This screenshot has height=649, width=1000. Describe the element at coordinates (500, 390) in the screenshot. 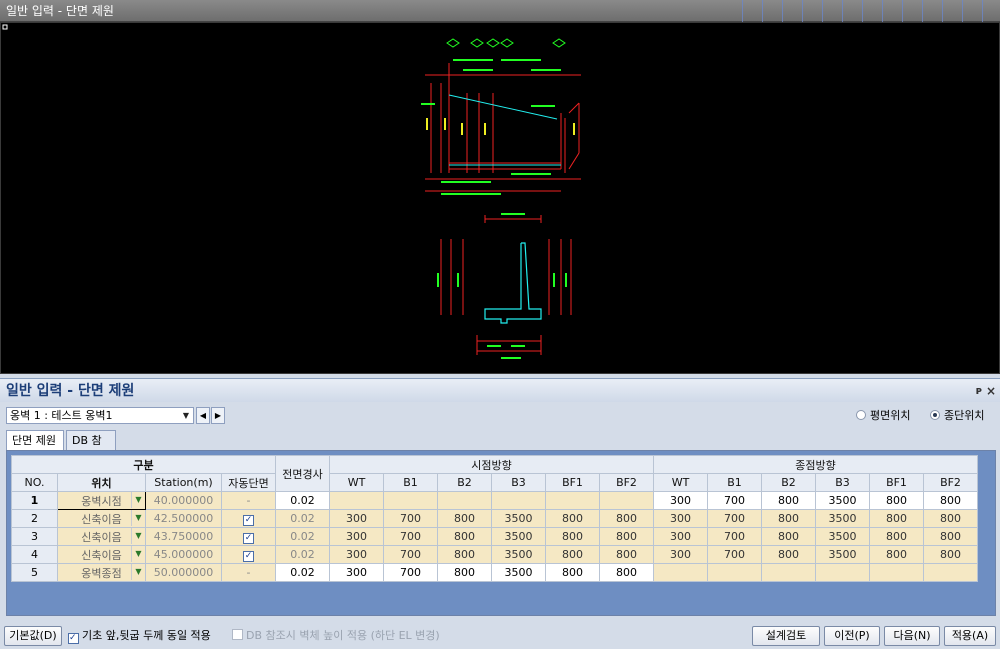

I see `panel-title-bar: 일반 입력 - 단면 제원 ᴘ ×` at that location.